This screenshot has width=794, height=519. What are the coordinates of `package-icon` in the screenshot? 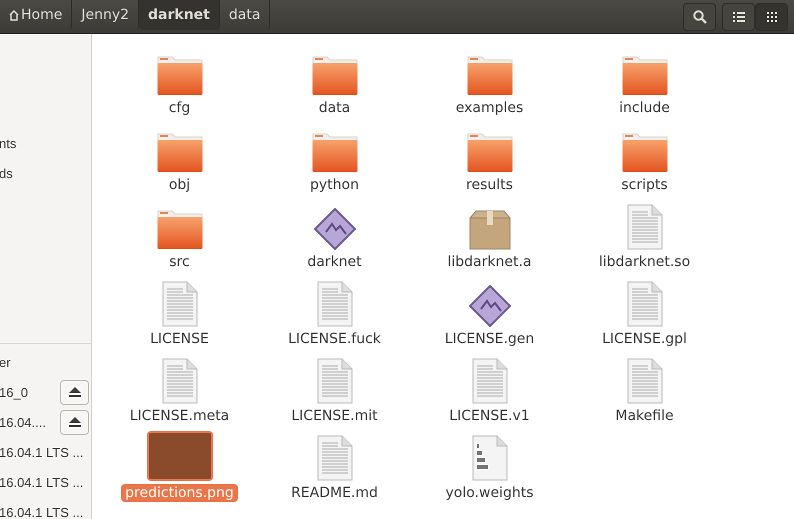 It's located at (490, 230).